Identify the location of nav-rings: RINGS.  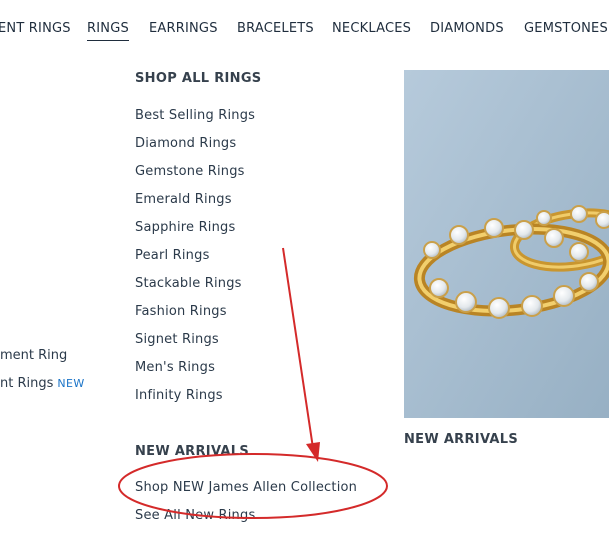
(108, 31).